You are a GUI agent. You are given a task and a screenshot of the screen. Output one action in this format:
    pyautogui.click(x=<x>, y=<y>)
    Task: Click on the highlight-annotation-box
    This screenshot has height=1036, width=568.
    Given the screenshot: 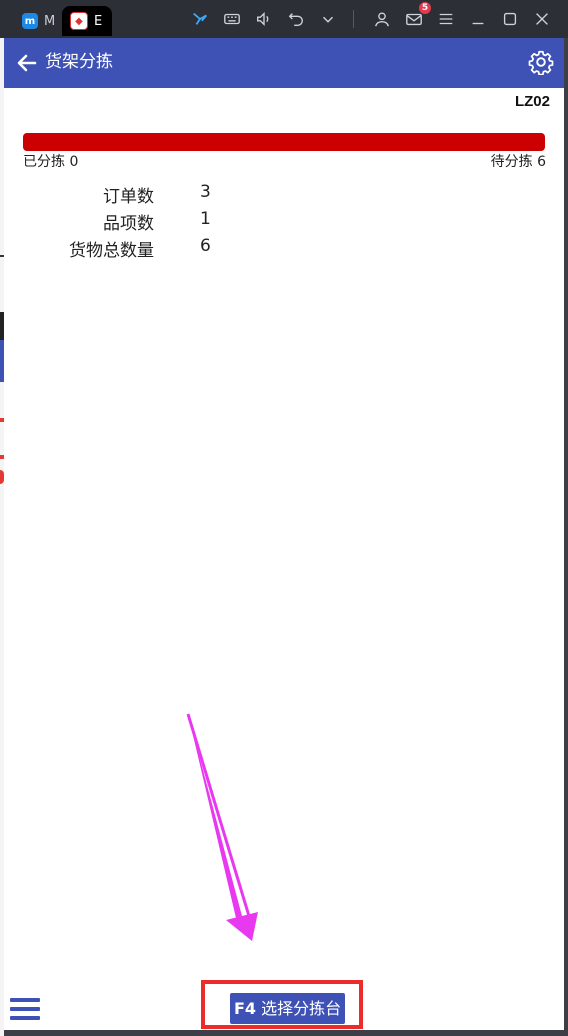 What is the action you would take?
    pyautogui.click(x=282, y=1004)
    